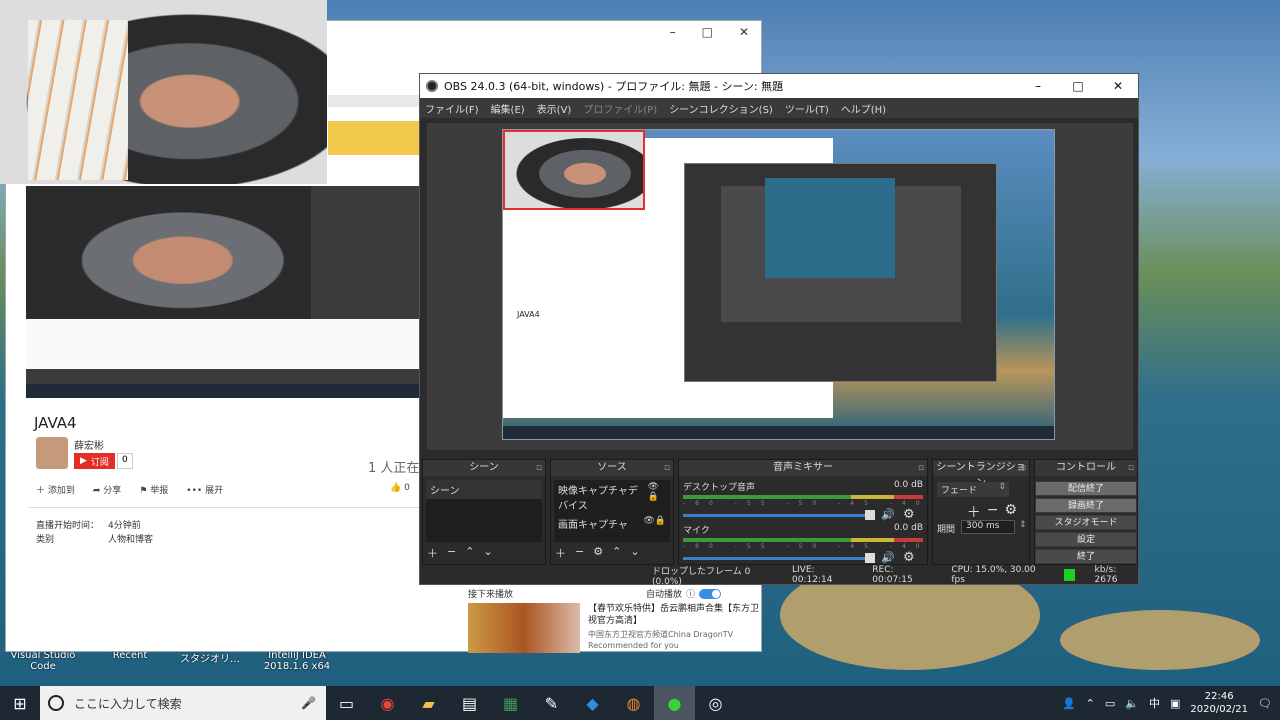  I want to click on info-value-category: 人物和博客, so click(131, 540).